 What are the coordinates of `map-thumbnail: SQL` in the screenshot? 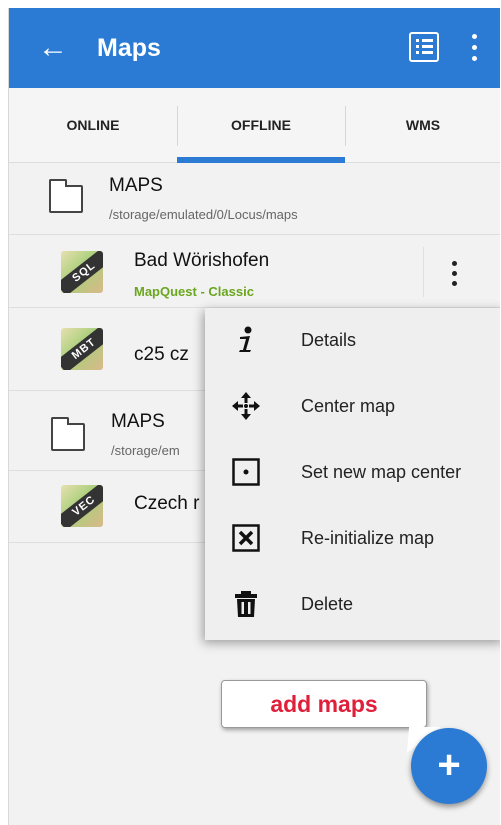 It's located at (82, 272).